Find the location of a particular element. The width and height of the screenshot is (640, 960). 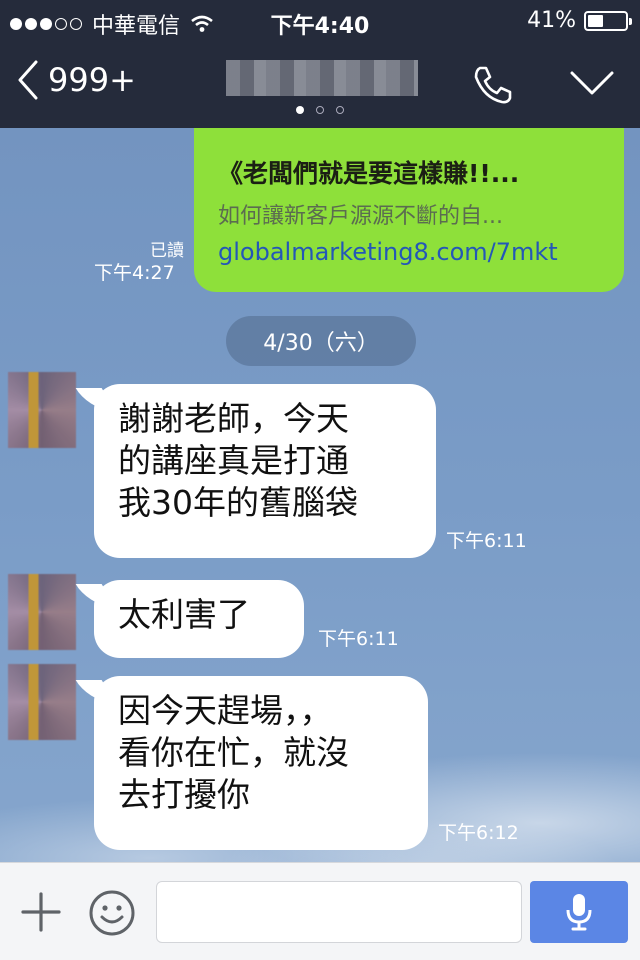

battery-indicator: 41% is located at coordinates (579, 20).